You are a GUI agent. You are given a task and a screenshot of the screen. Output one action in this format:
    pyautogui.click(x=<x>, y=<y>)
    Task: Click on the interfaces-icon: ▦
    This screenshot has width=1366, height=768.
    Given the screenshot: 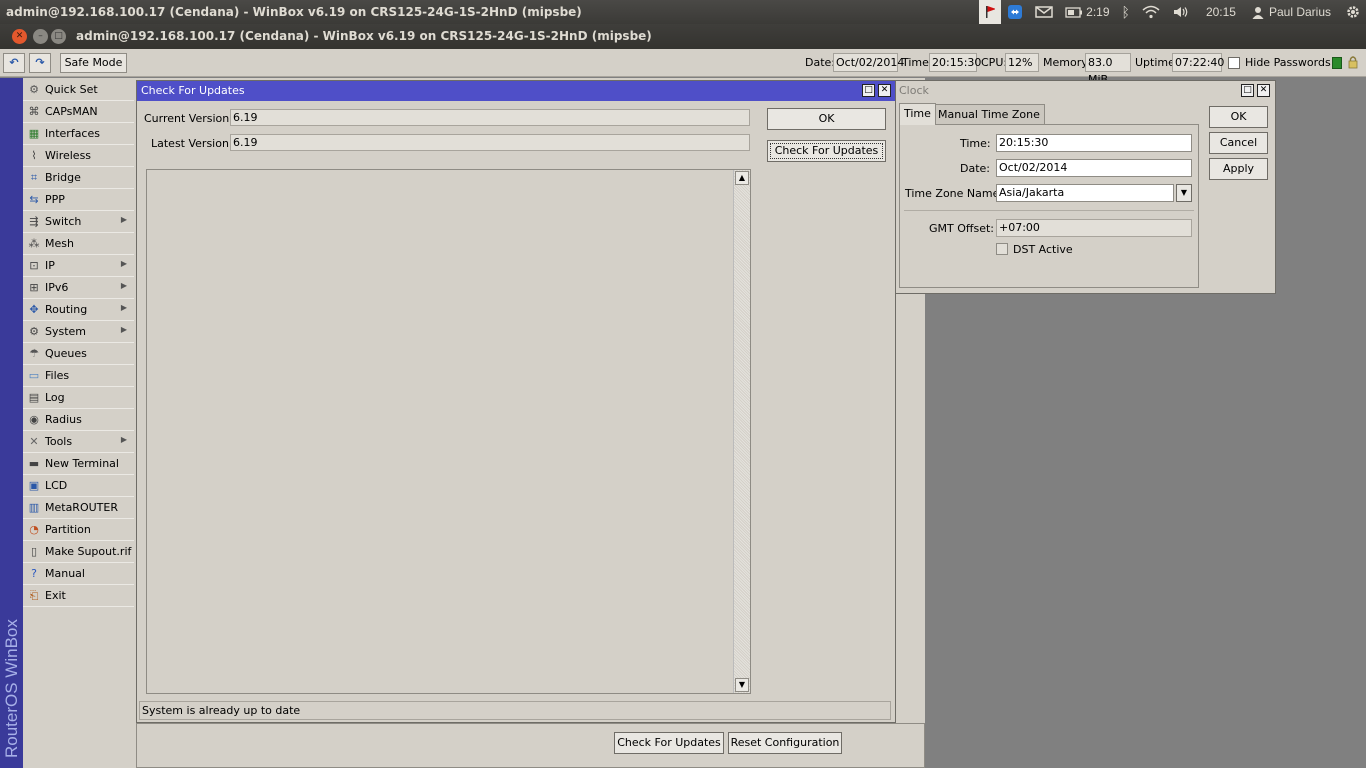 What is the action you would take?
    pyautogui.click(x=34, y=133)
    